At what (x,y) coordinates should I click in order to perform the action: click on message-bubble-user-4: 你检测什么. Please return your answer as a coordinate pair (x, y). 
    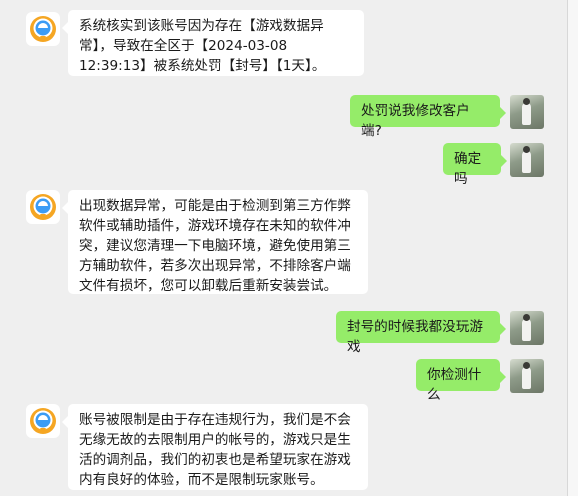
    Looking at the image, I should click on (461, 381).